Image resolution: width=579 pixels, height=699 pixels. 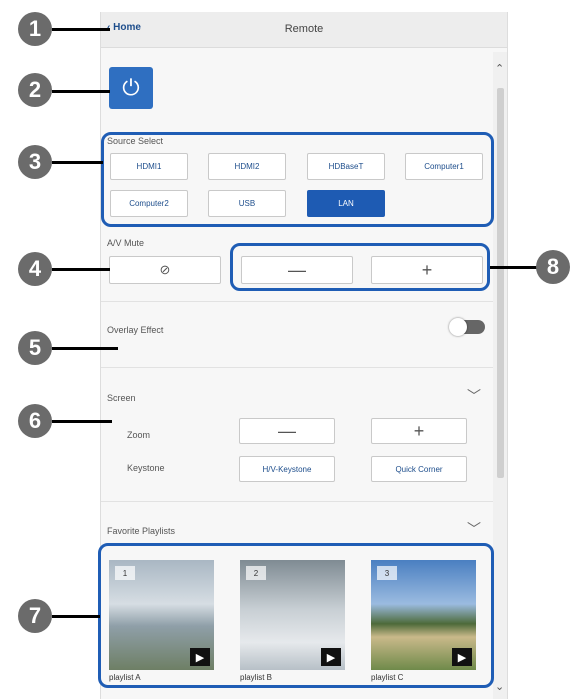 What do you see at coordinates (35, 616) in the screenshot?
I see `callout-marker: 7` at bounding box center [35, 616].